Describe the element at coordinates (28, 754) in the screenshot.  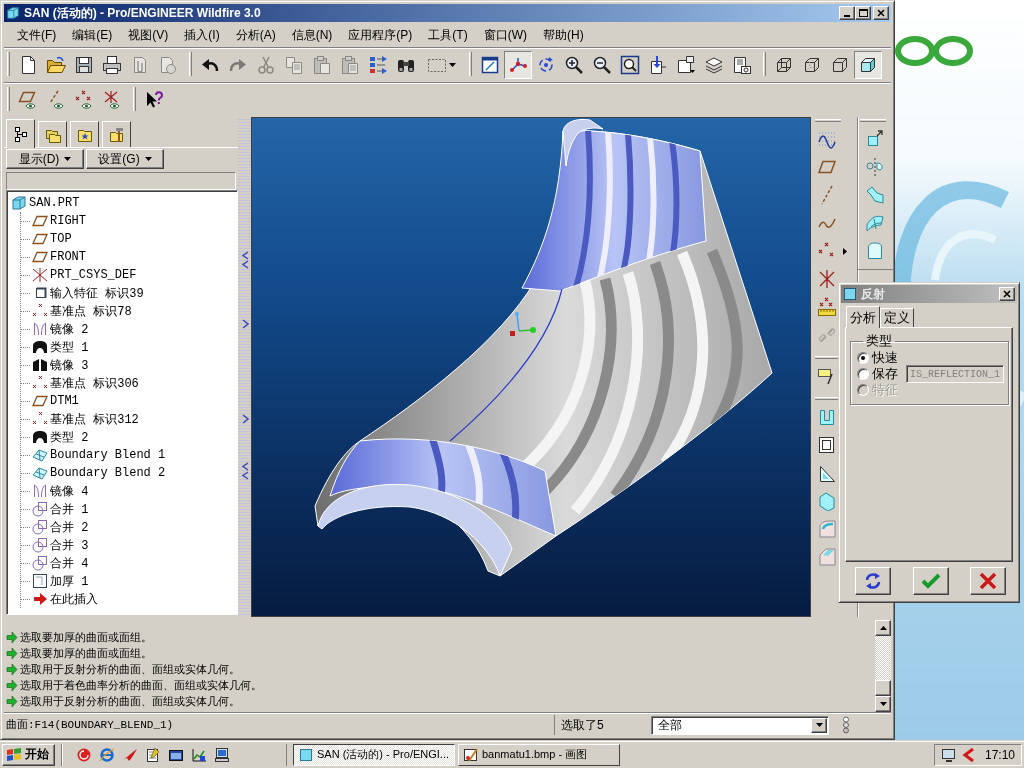
I see `start-button: 开始` at that location.